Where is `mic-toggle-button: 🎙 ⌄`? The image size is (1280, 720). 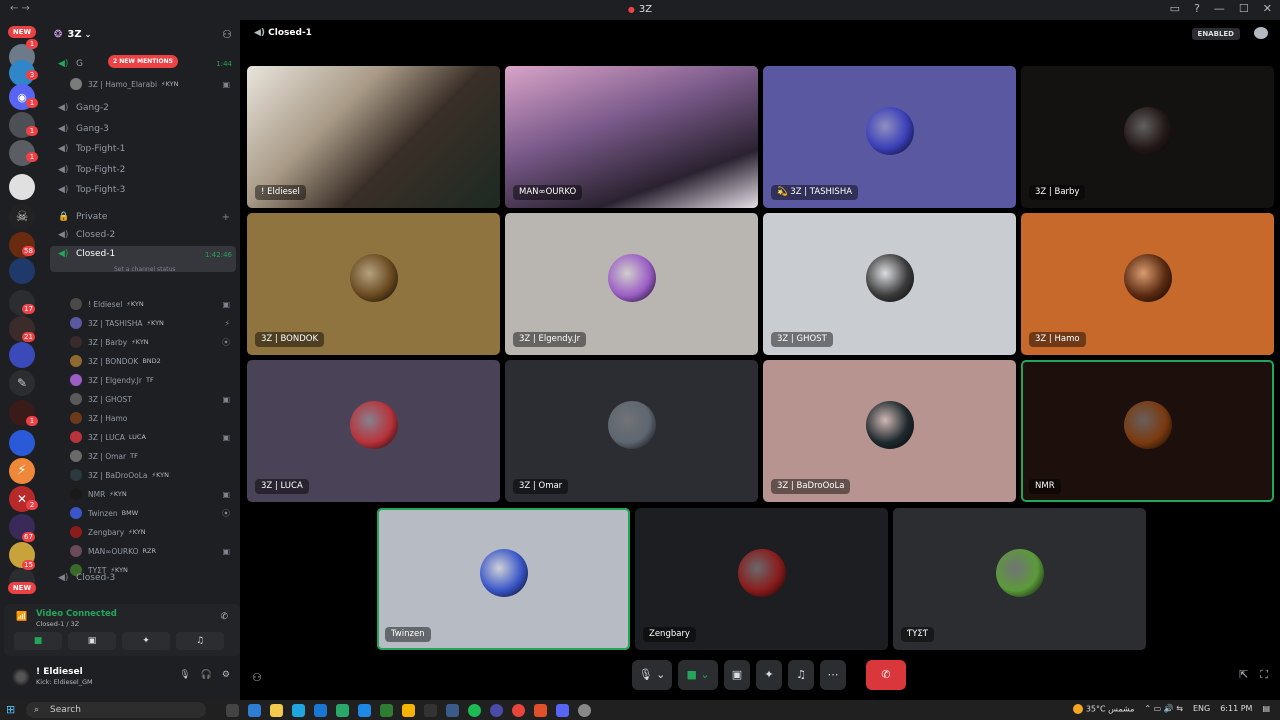
mic-toggle-button: 🎙 ⌄ is located at coordinates (652, 675).